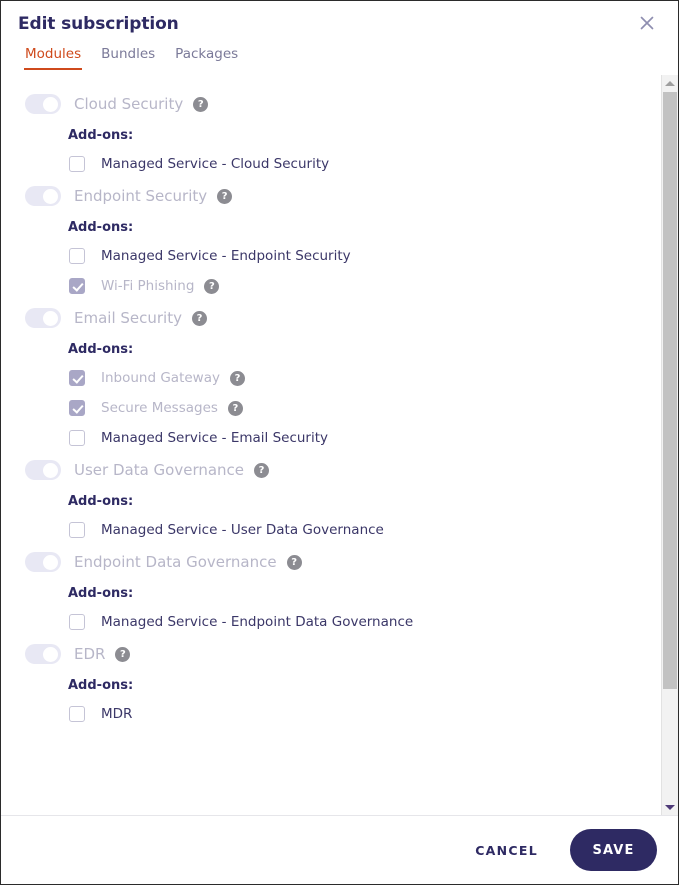 The width and height of the screenshot is (679, 885). What do you see at coordinates (215, 164) in the screenshot?
I see `addon-label: Managed Service - Cloud Security` at bounding box center [215, 164].